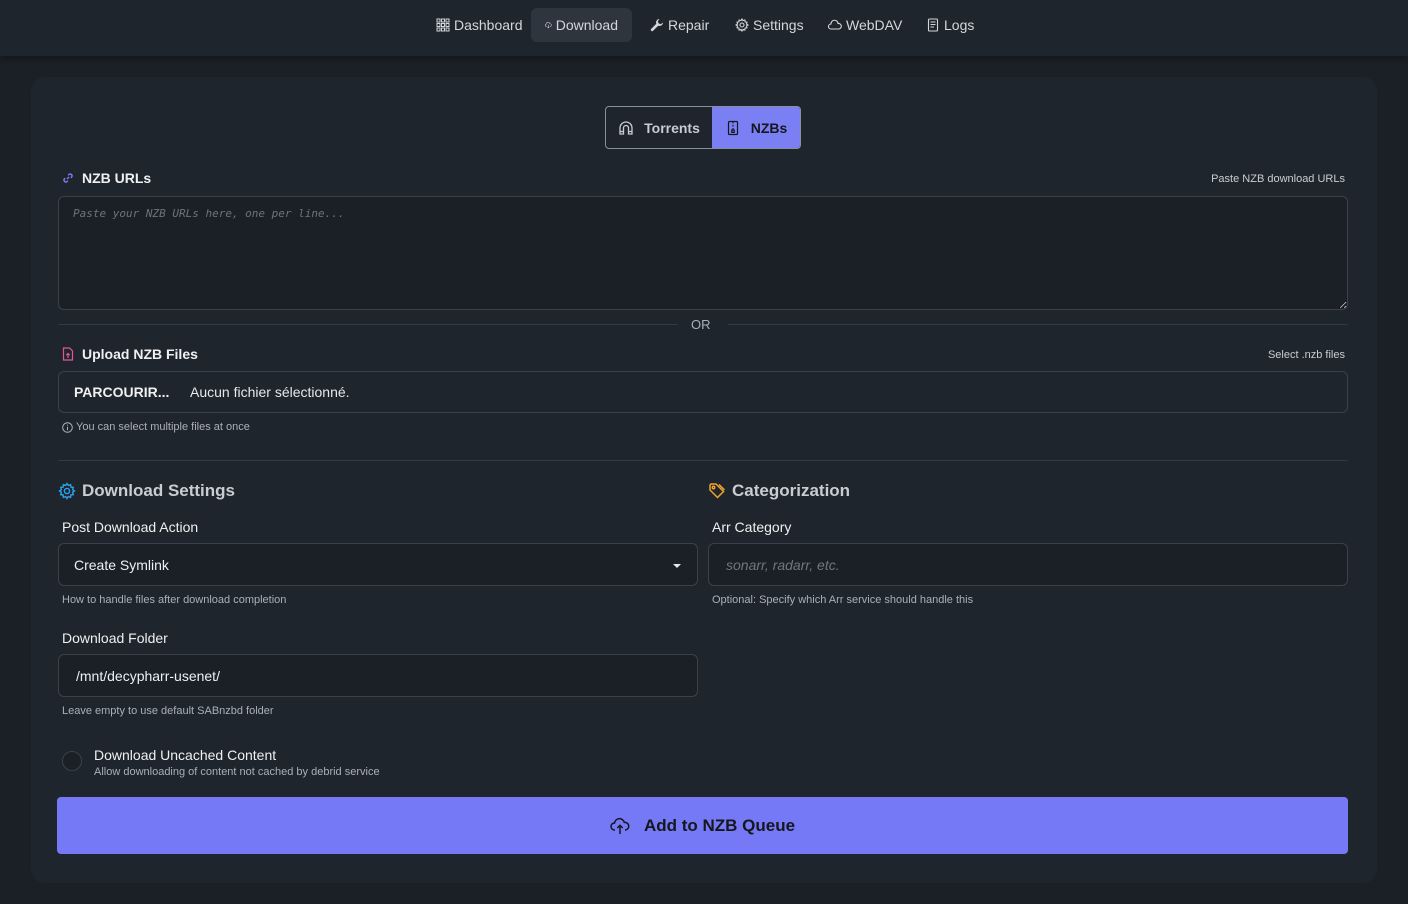 The height and width of the screenshot is (904, 1408). Describe the element at coordinates (778, 25) in the screenshot. I see `nav-label: Settings` at that location.